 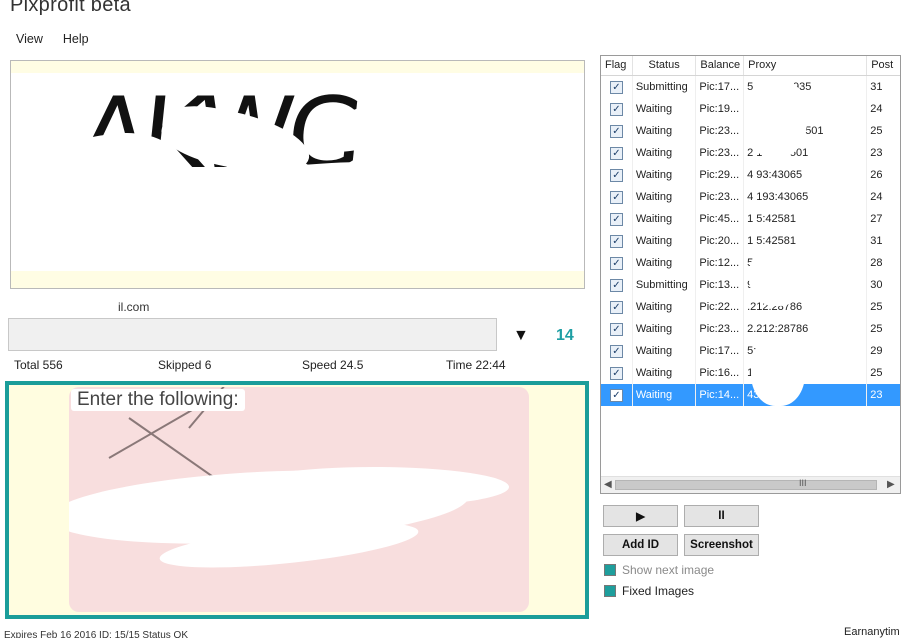 What do you see at coordinates (806, 65) in the screenshot?
I see `col-proxy: Proxy` at bounding box center [806, 65].